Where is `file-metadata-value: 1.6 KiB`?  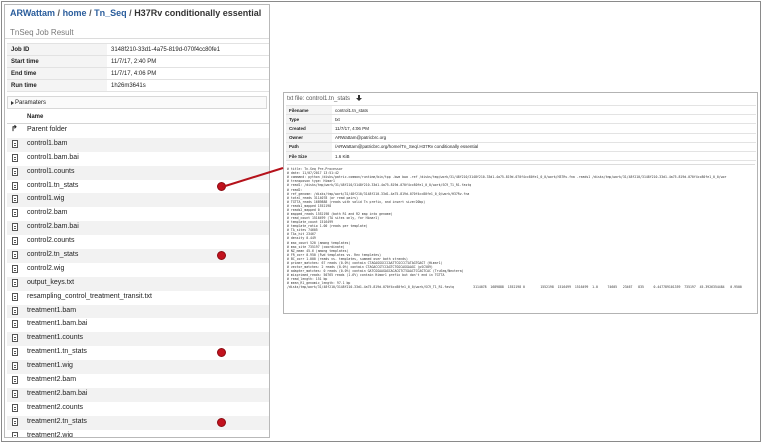
file-metadata-value: 1.6 KiB is located at coordinates (544, 156).